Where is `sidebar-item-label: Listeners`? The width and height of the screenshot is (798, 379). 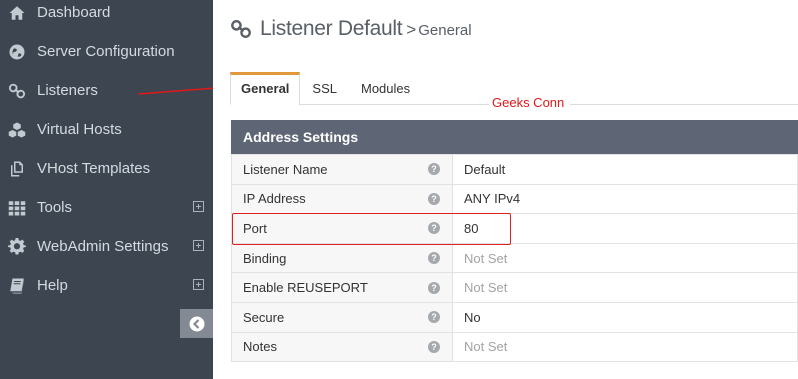
sidebar-item-label: Listeners is located at coordinates (67, 90).